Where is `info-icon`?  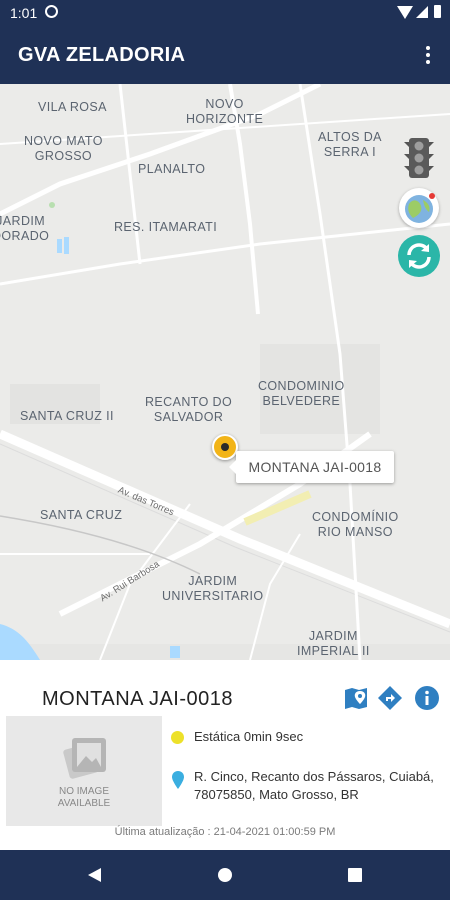
info-icon is located at coordinates (427, 698).